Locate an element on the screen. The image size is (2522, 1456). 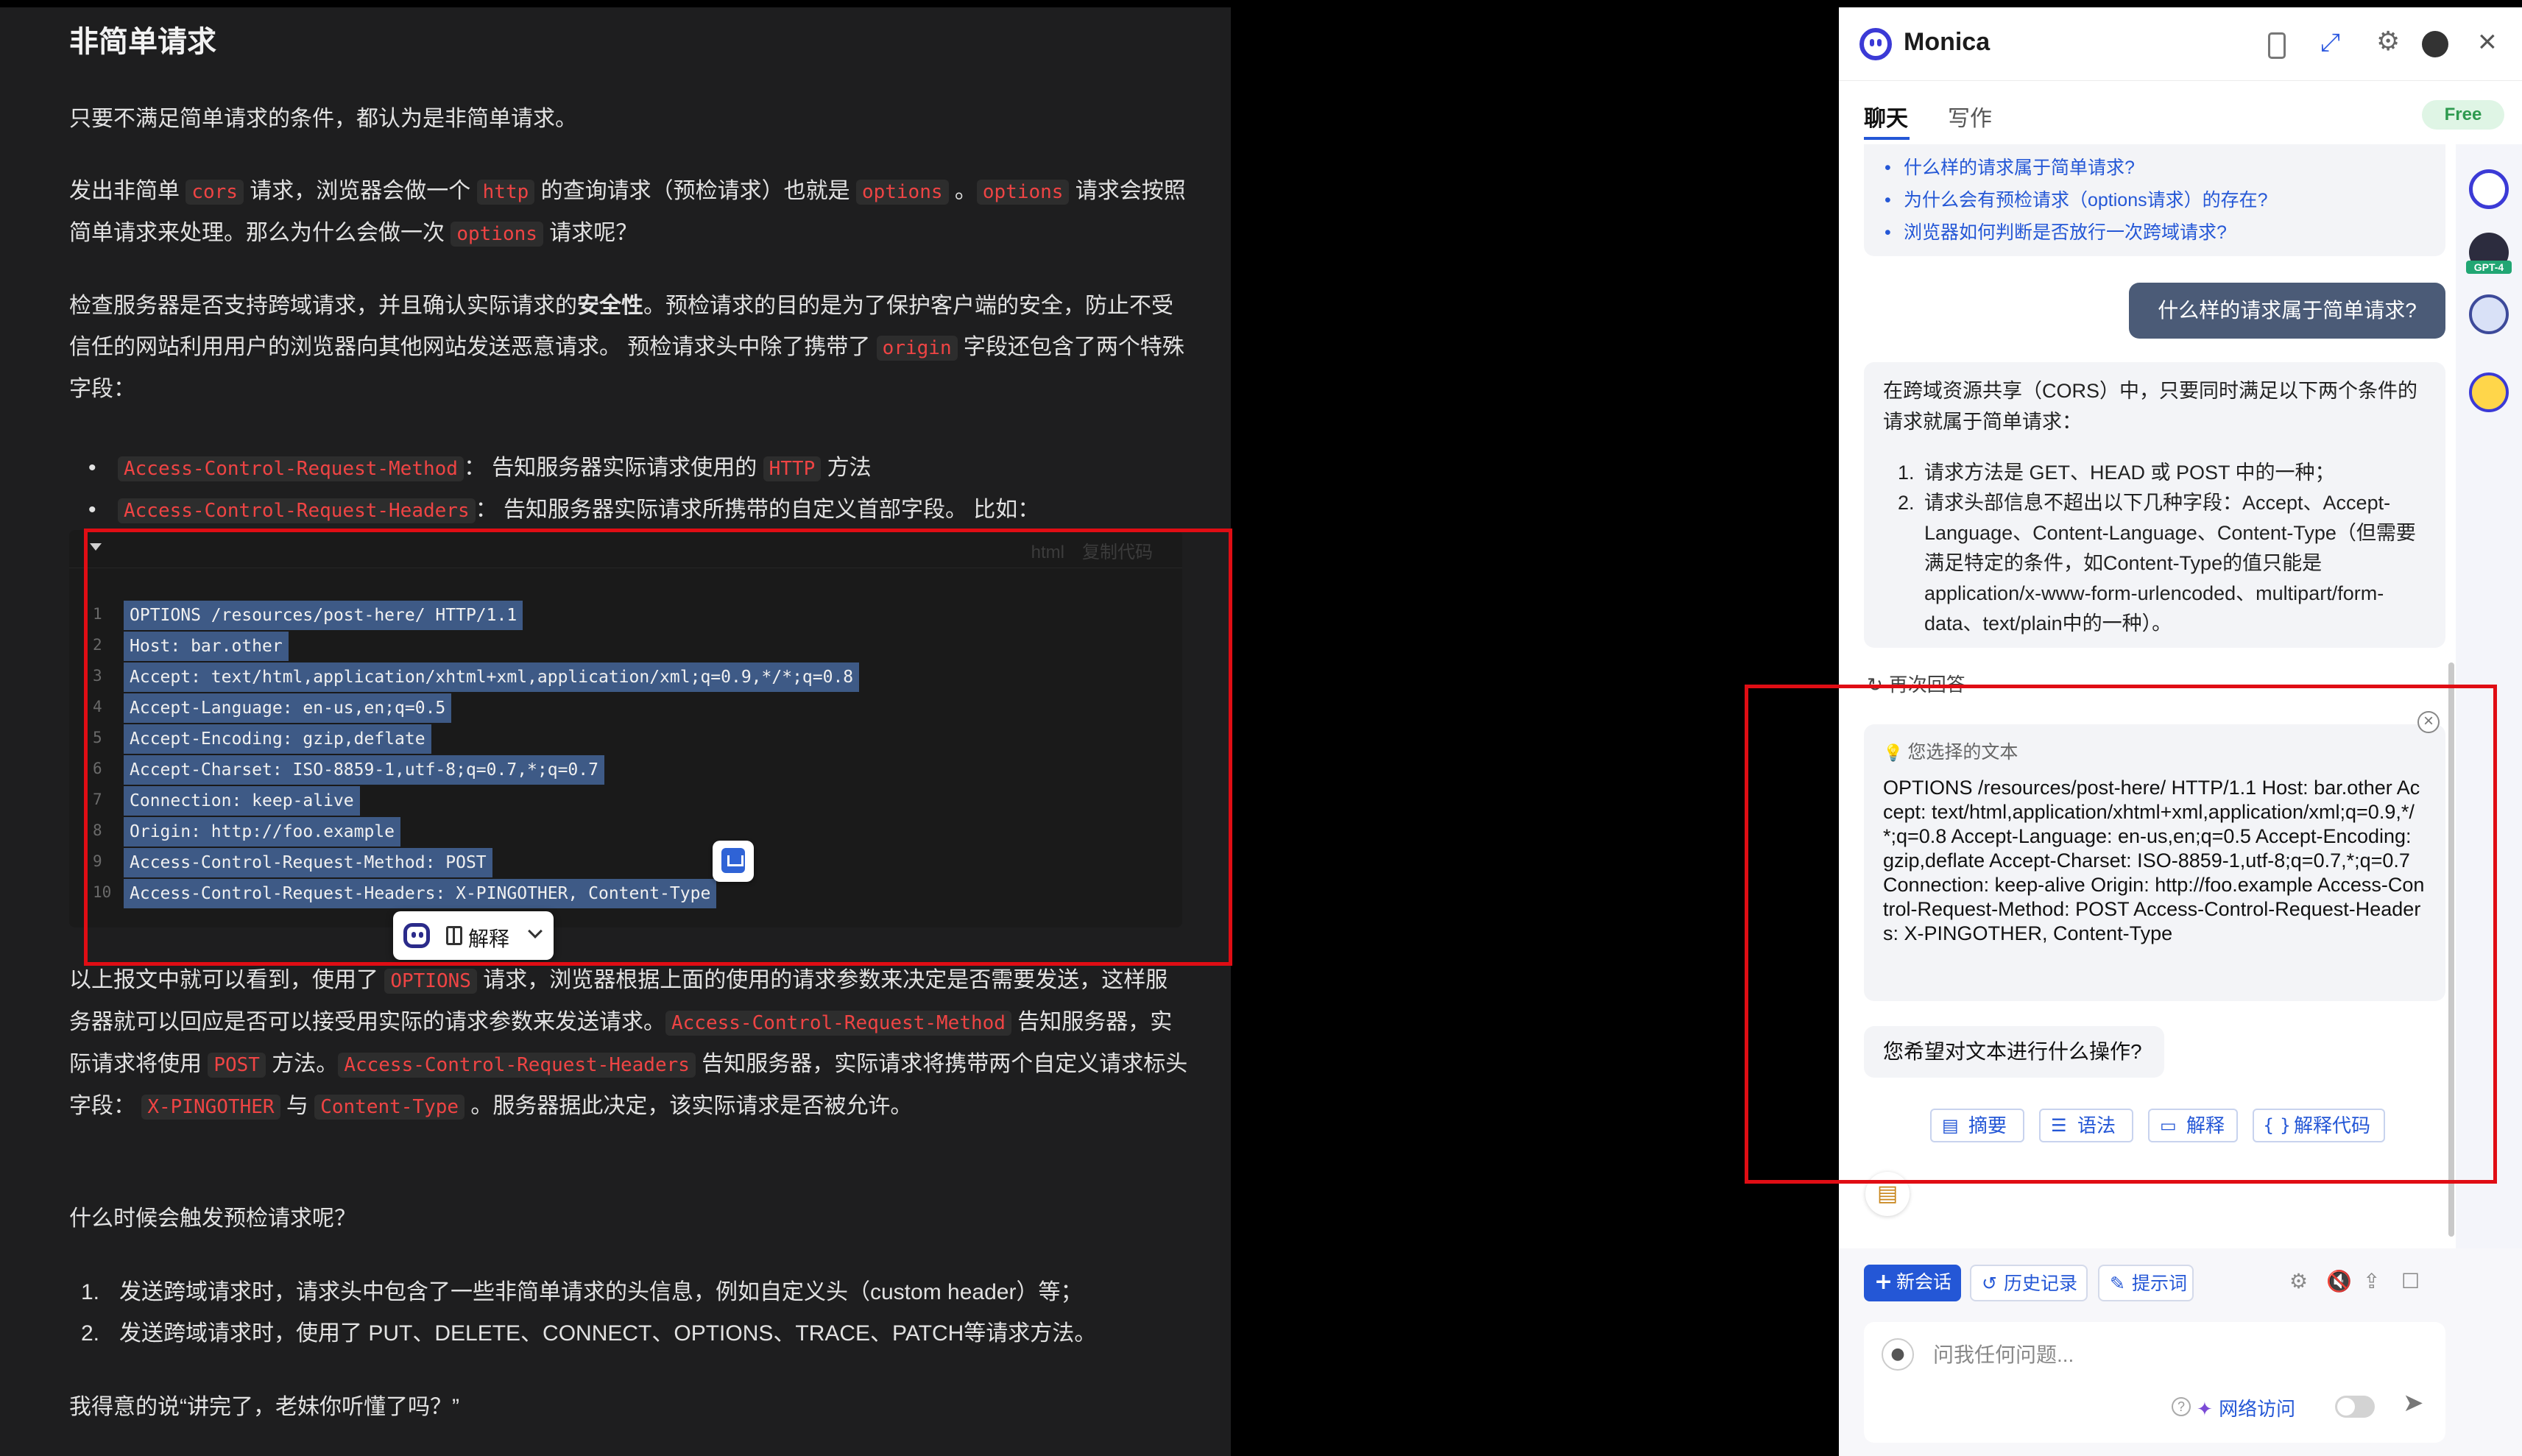
paragraph-question: 什么时候会触发预检请求呢？ is located at coordinates (212, 1218).